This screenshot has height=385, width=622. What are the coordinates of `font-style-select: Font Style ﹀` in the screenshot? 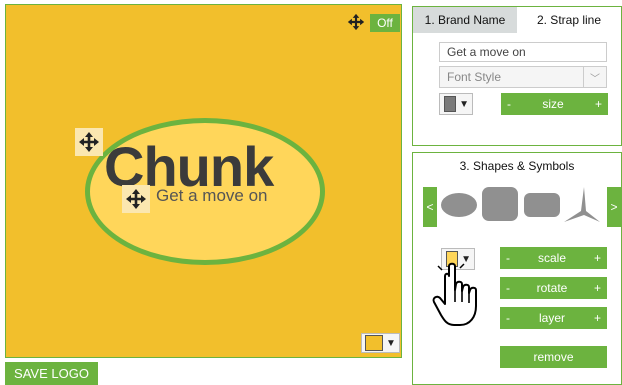 It's located at (523, 77).